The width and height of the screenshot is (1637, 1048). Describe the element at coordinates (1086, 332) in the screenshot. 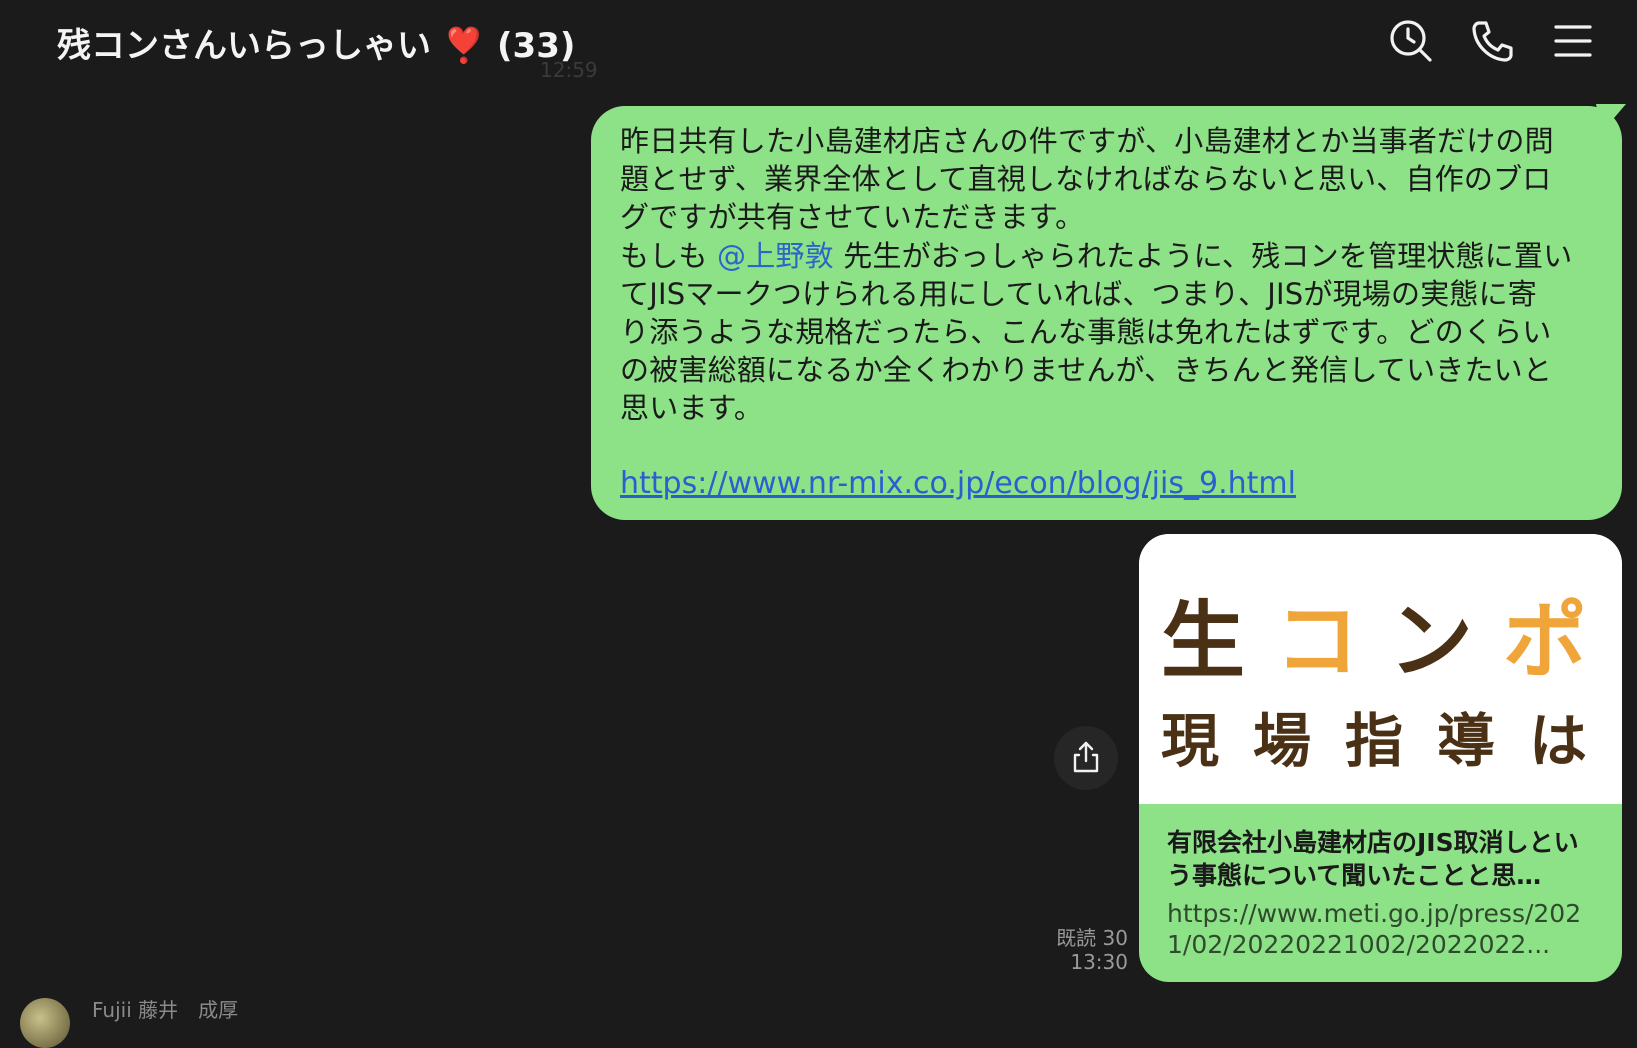

I see `message-line: り添うような規格だったら、こんな事態は免れたはずです。どのくらい` at that location.